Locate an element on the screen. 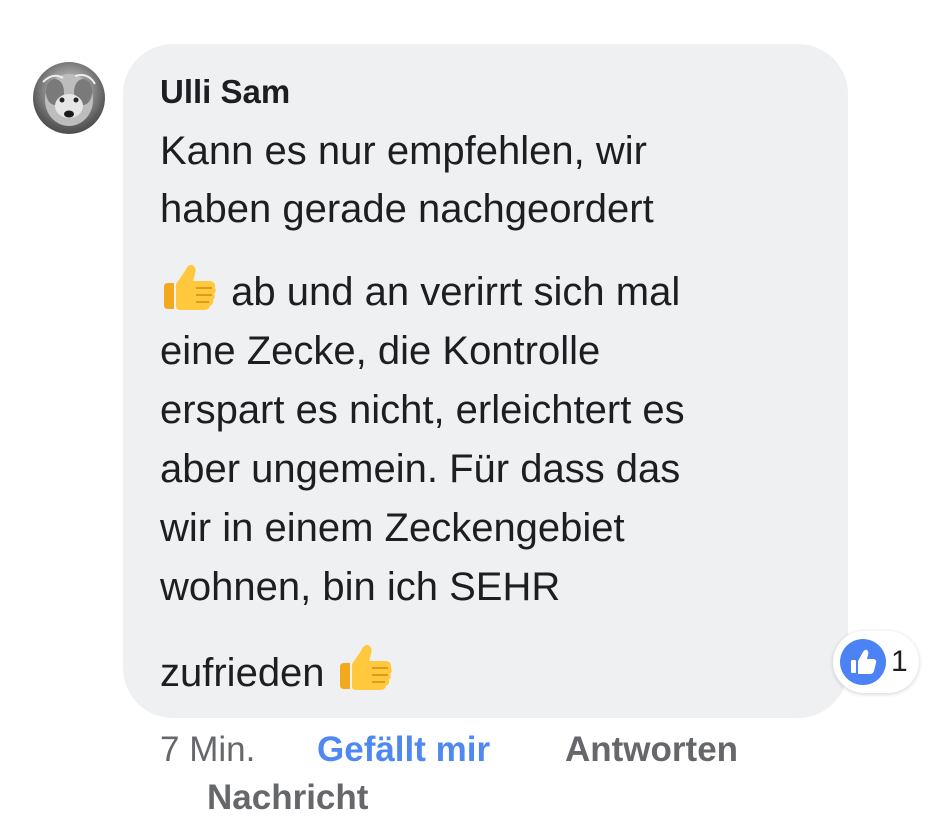  comment-text-line: Kann es nur empfehlen, wir is located at coordinates (403, 151).